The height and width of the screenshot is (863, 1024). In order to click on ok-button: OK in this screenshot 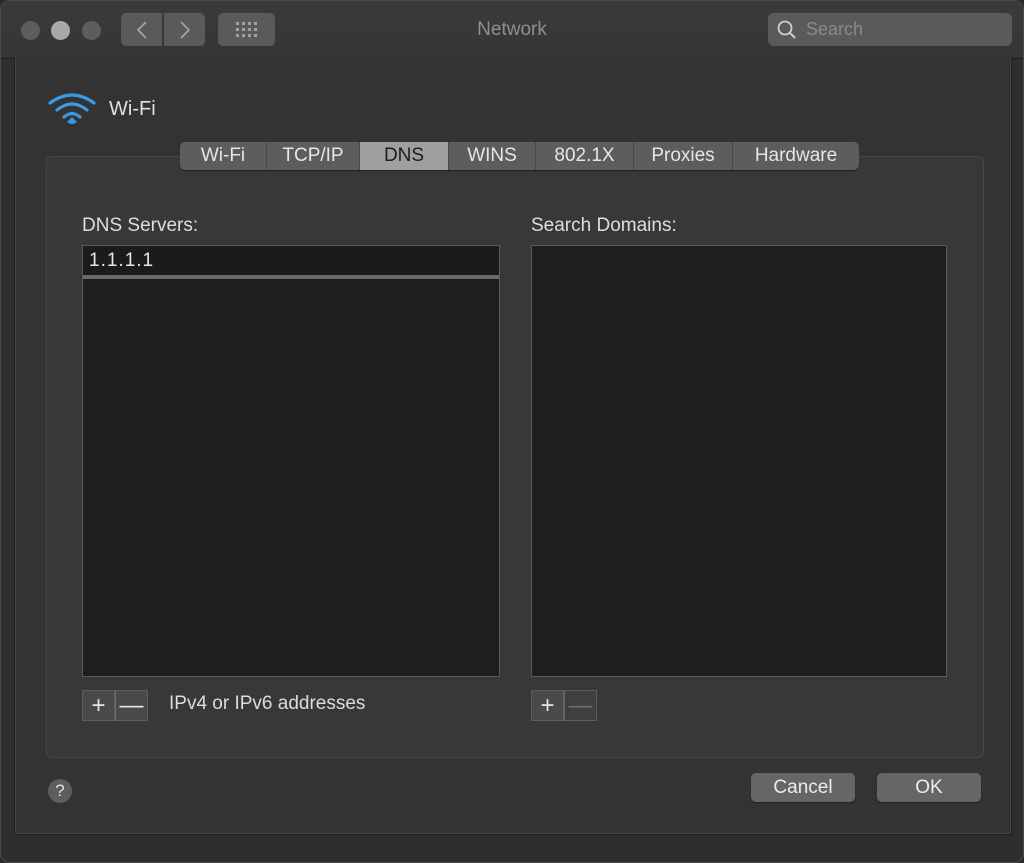, I will do `click(929, 787)`.